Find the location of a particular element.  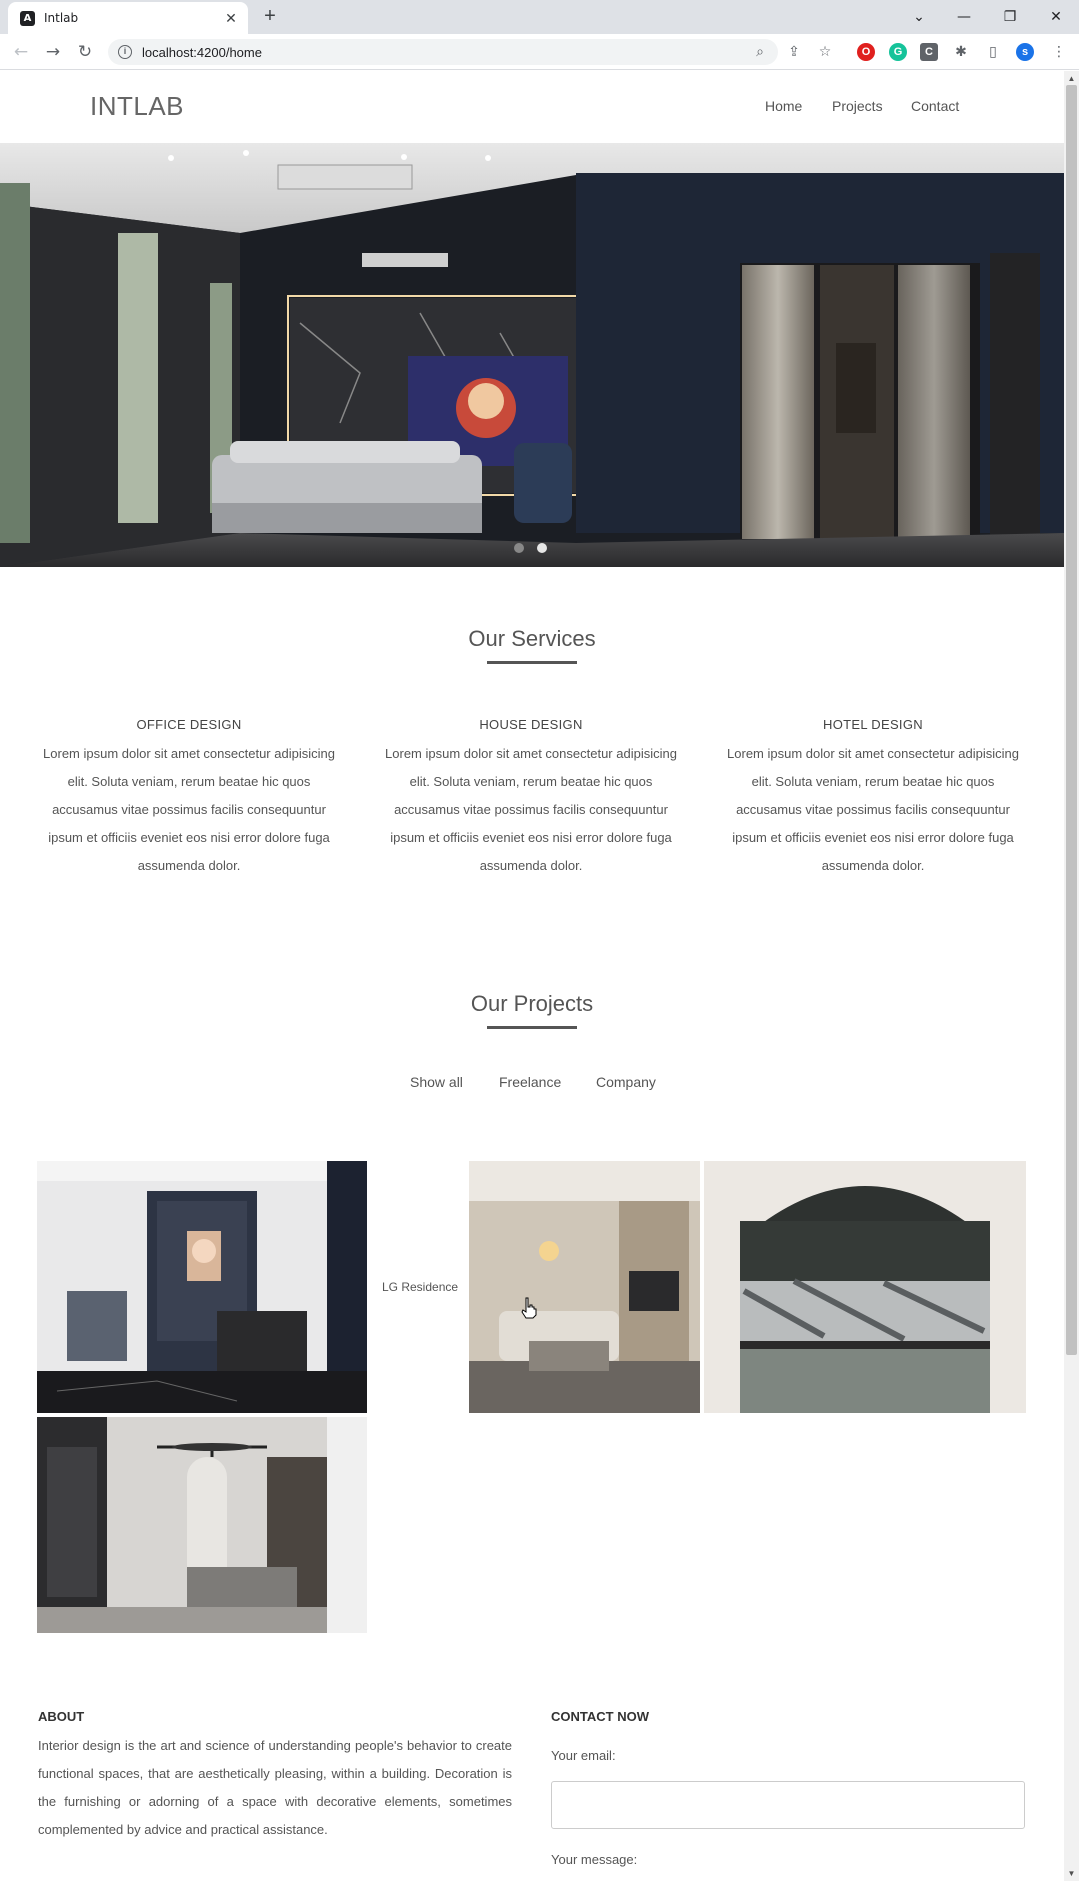

nav-projects: Projects is located at coordinates (857, 106).